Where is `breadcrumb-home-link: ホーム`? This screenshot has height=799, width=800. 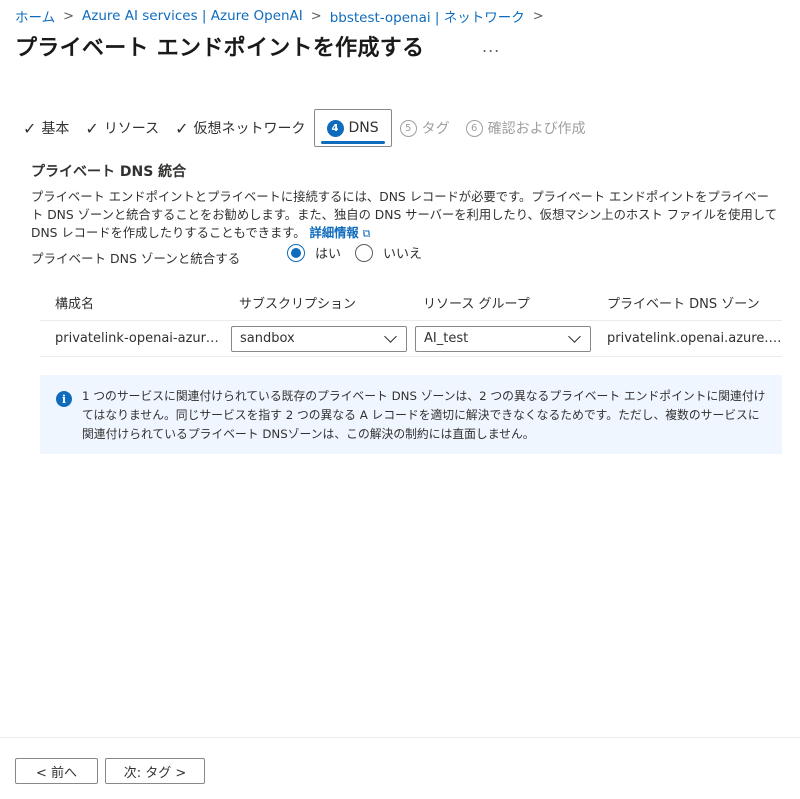
breadcrumb-home-link: ホーム is located at coordinates (35, 16).